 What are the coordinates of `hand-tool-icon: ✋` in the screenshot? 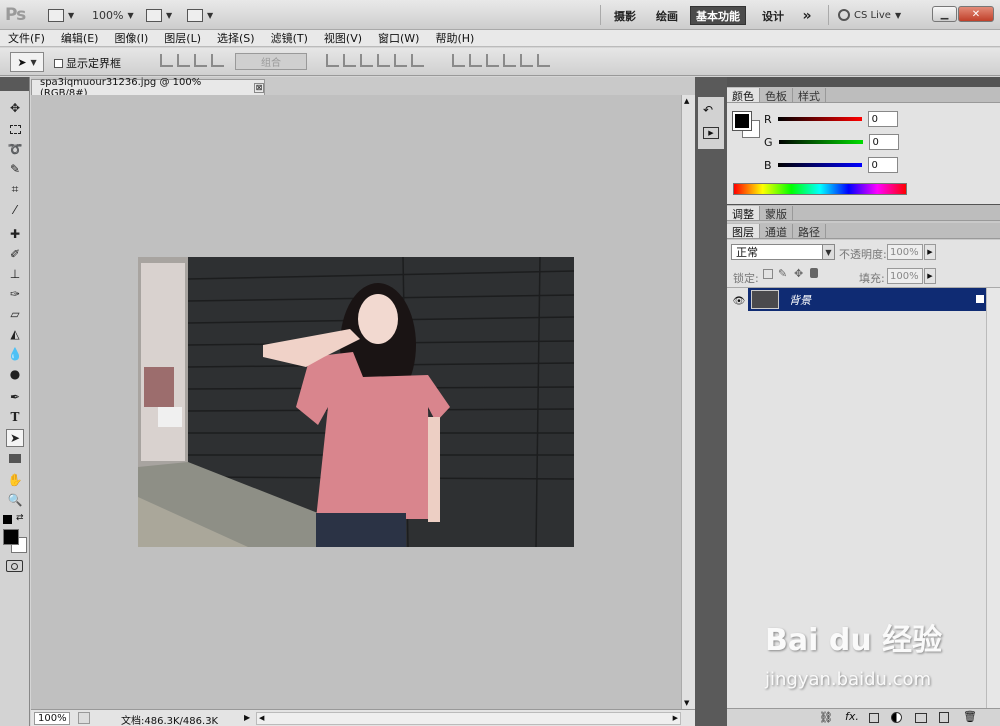 It's located at (15, 480).